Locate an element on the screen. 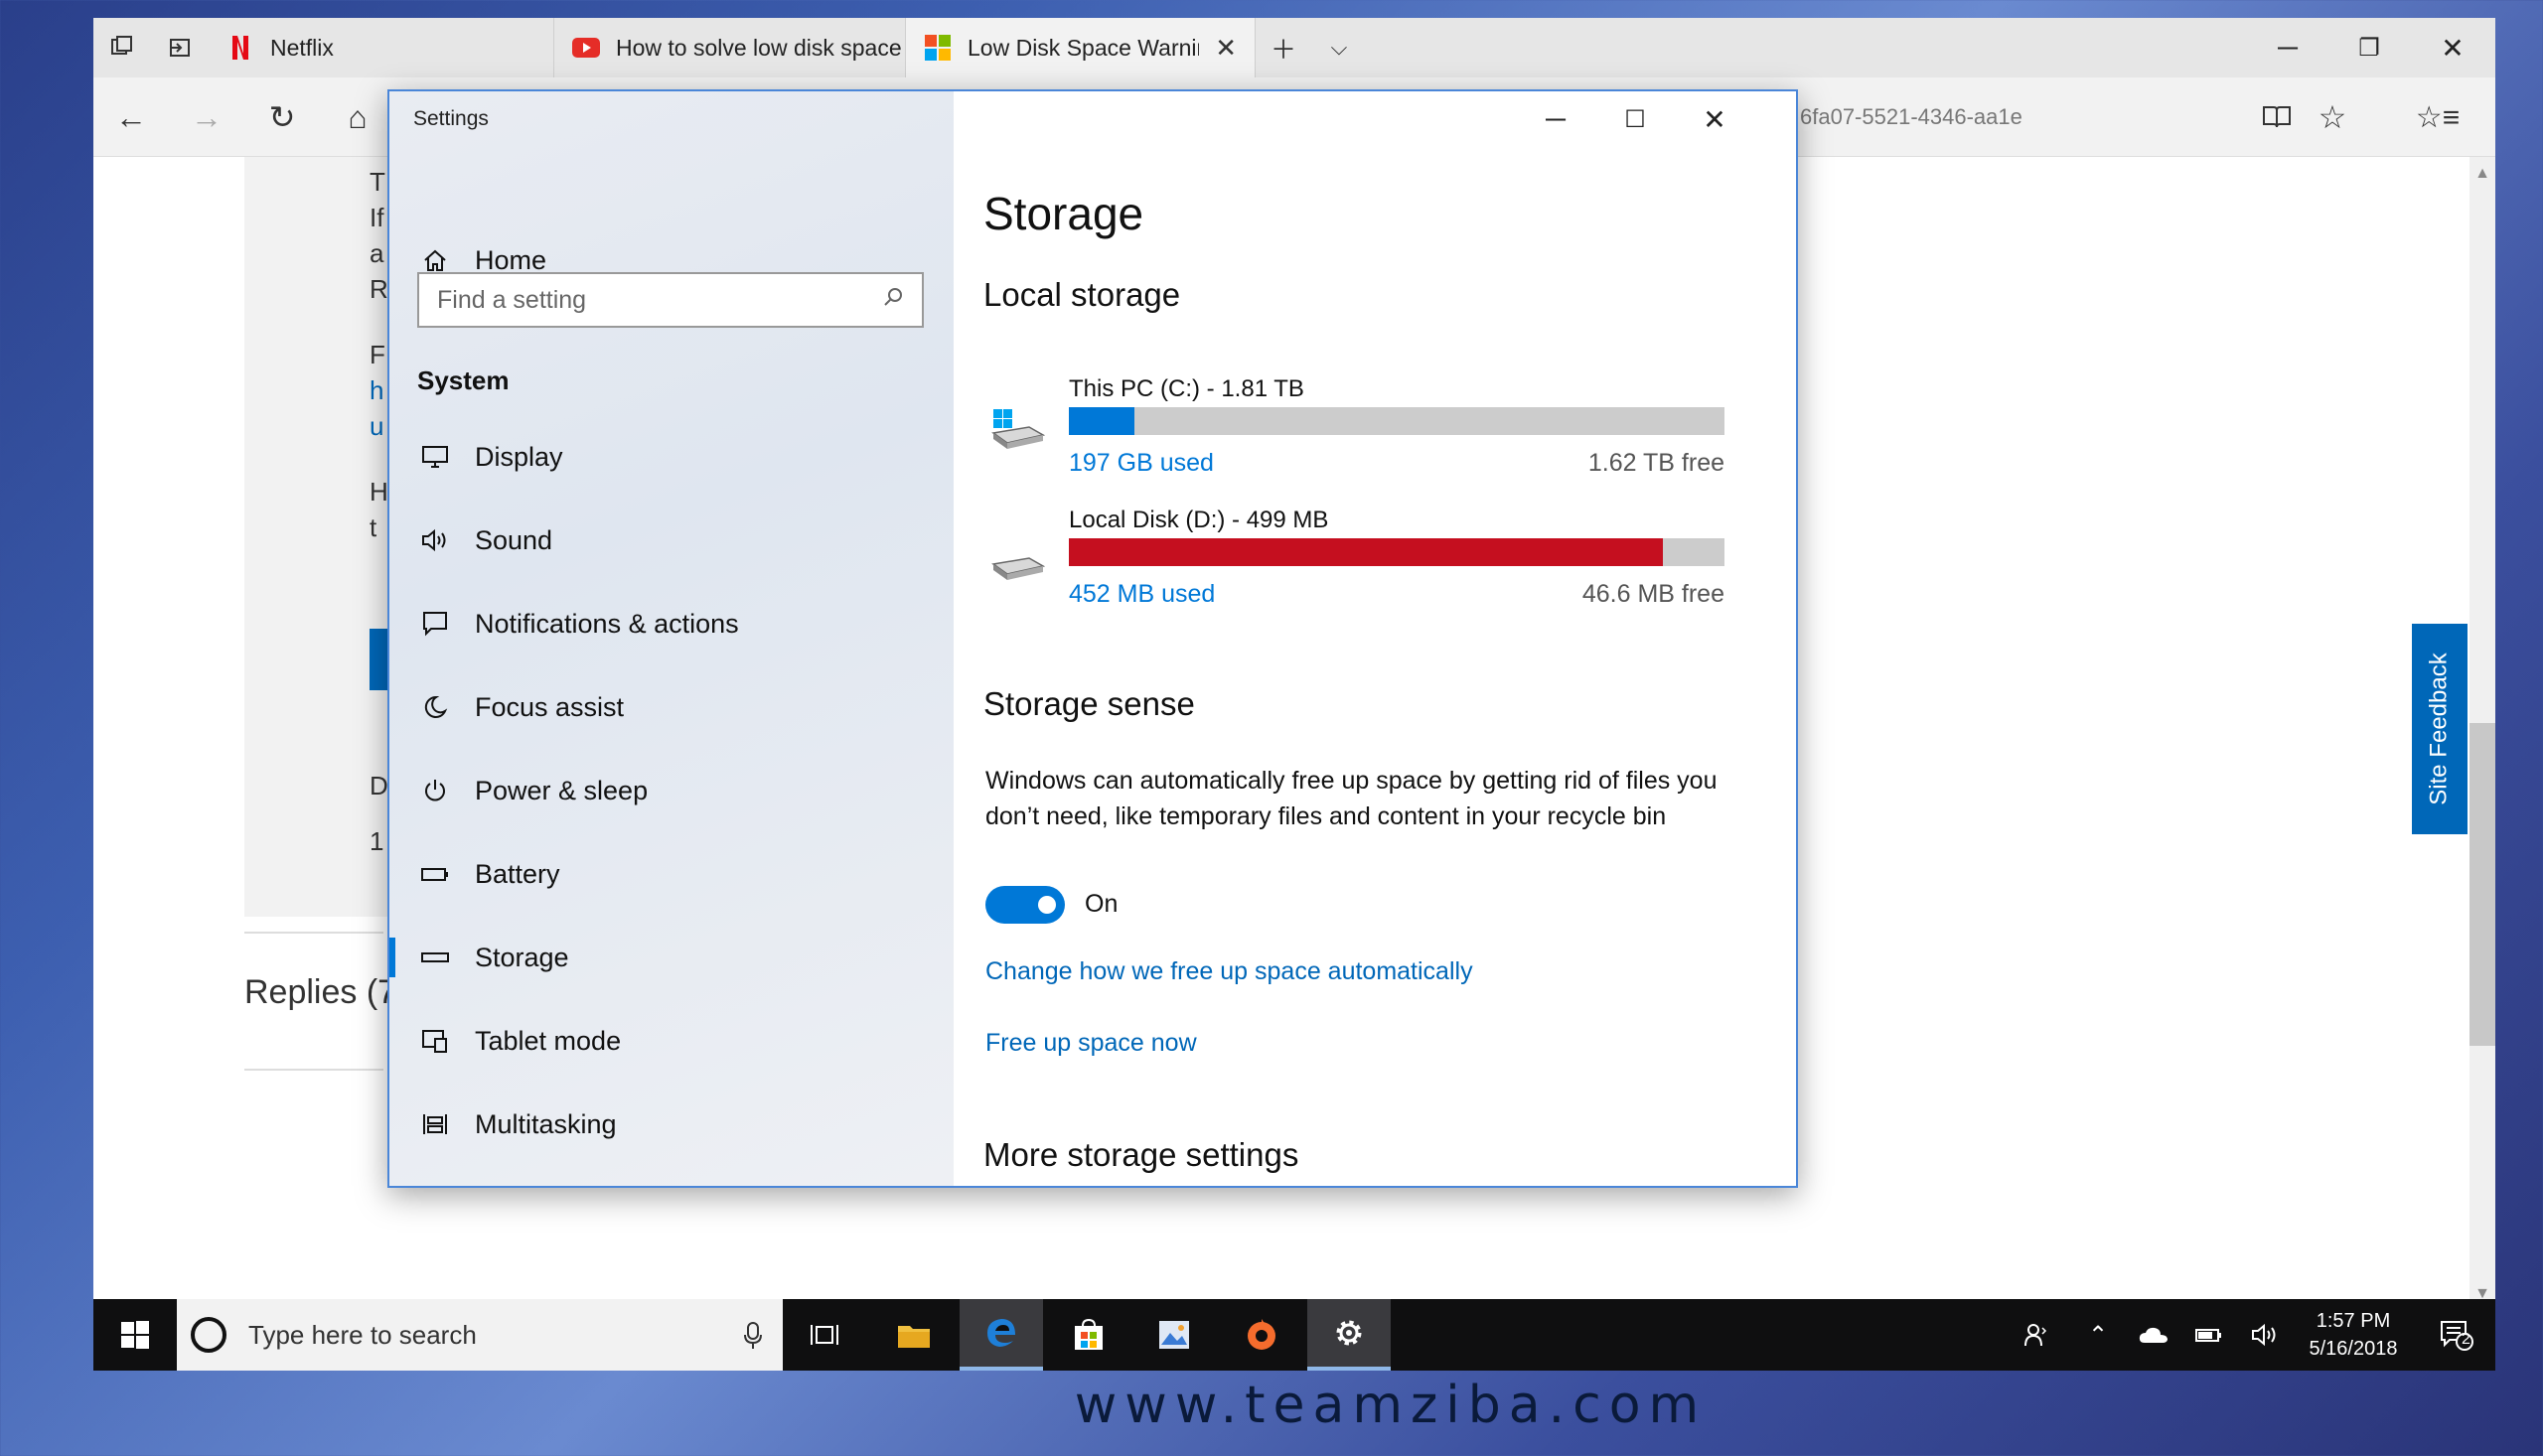 This screenshot has width=2543, height=1456. nav-label: Storage is located at coordinates (522, 957).